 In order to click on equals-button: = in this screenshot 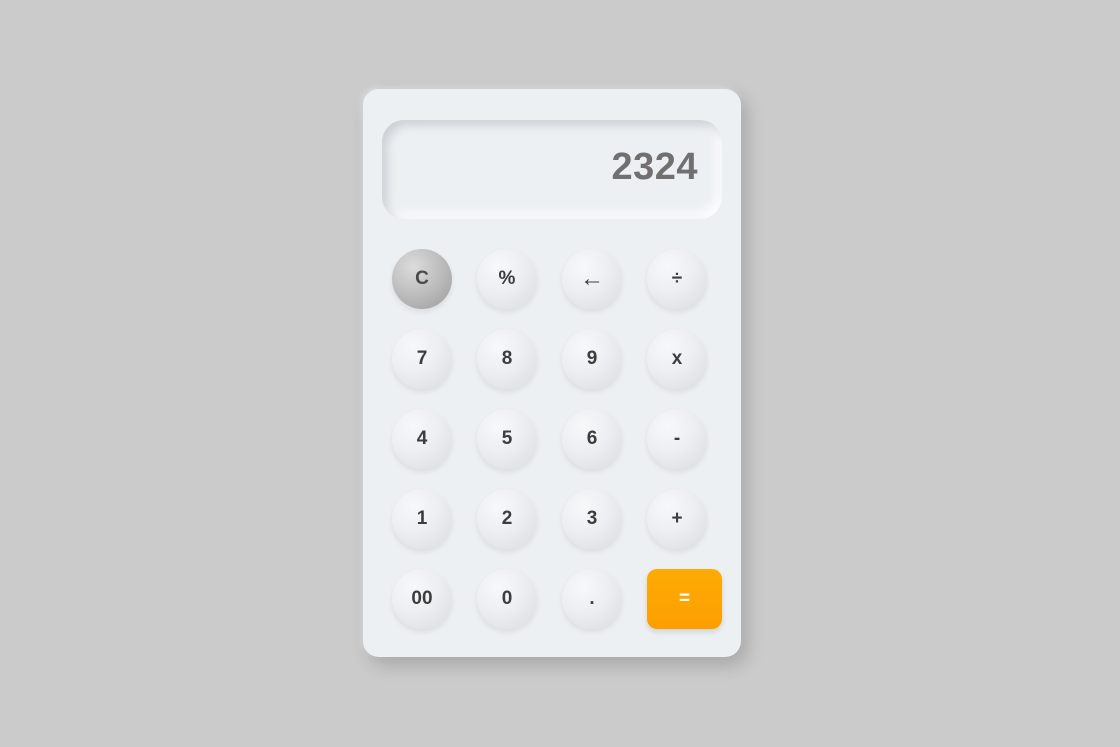, I will do `click(684, 599)`.